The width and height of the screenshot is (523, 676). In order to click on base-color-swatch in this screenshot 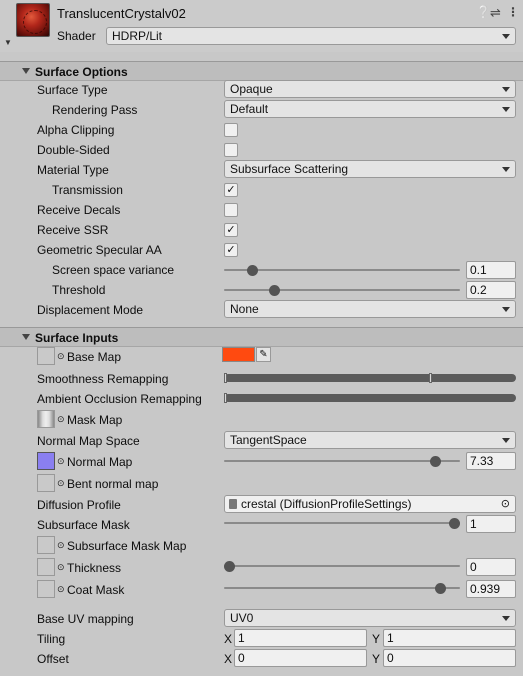, I will do `click(238, 354)`.